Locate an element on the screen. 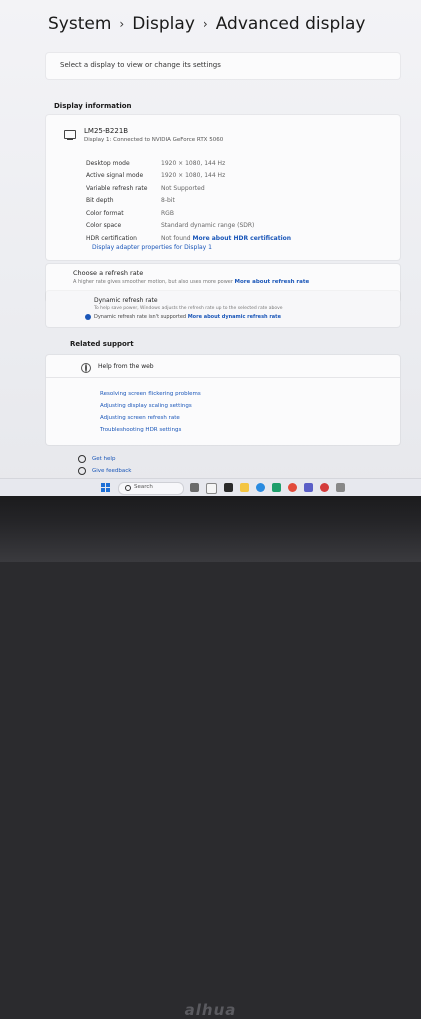  breadcrumb: System › Display › Advanced display is located at coordinates (206, 24).